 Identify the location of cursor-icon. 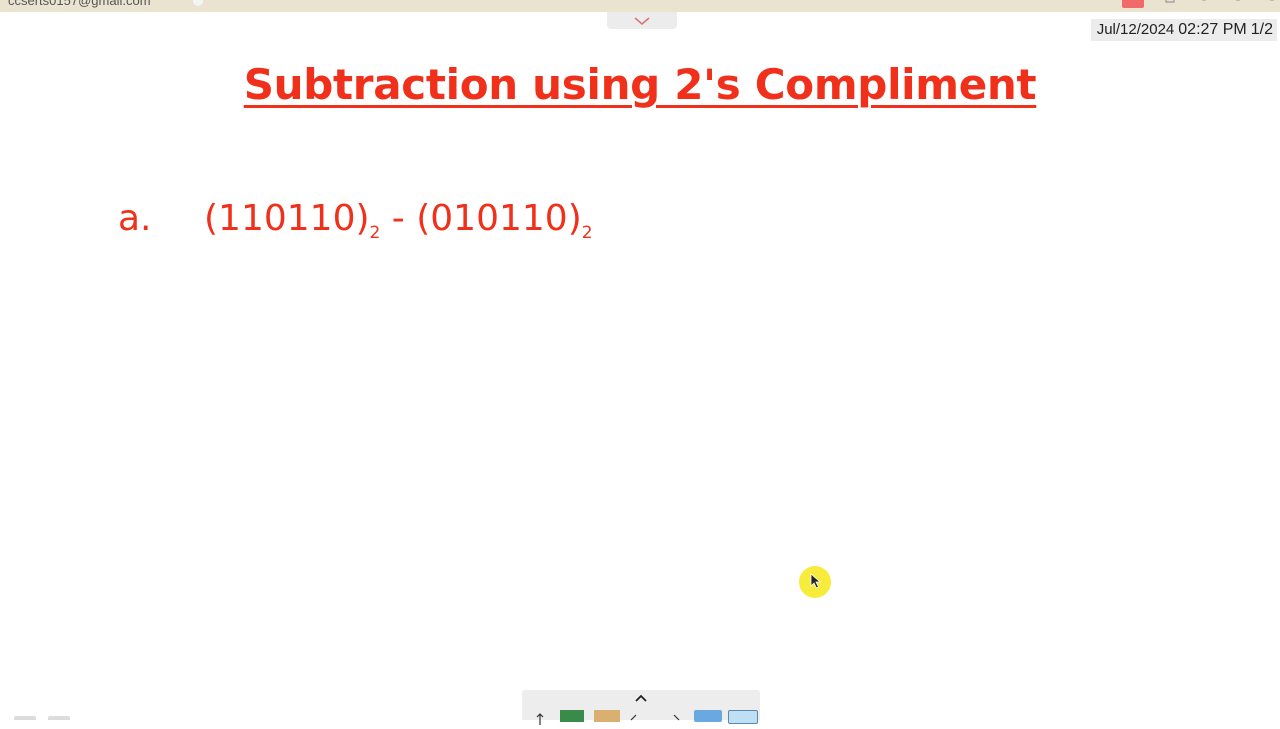
(816, 581).